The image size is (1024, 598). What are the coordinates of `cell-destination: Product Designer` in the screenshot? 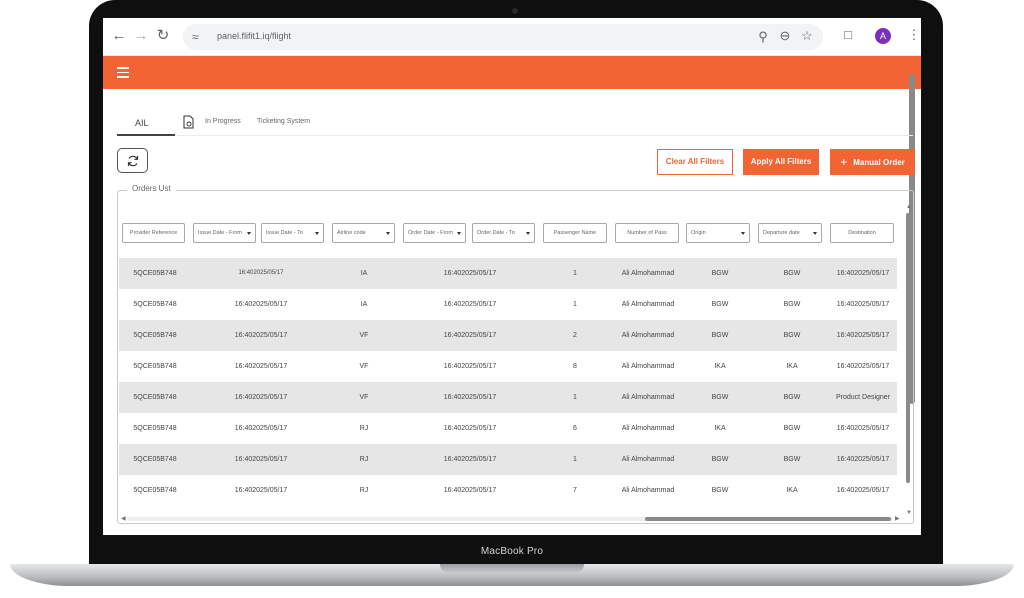 It's located at (863, 397).